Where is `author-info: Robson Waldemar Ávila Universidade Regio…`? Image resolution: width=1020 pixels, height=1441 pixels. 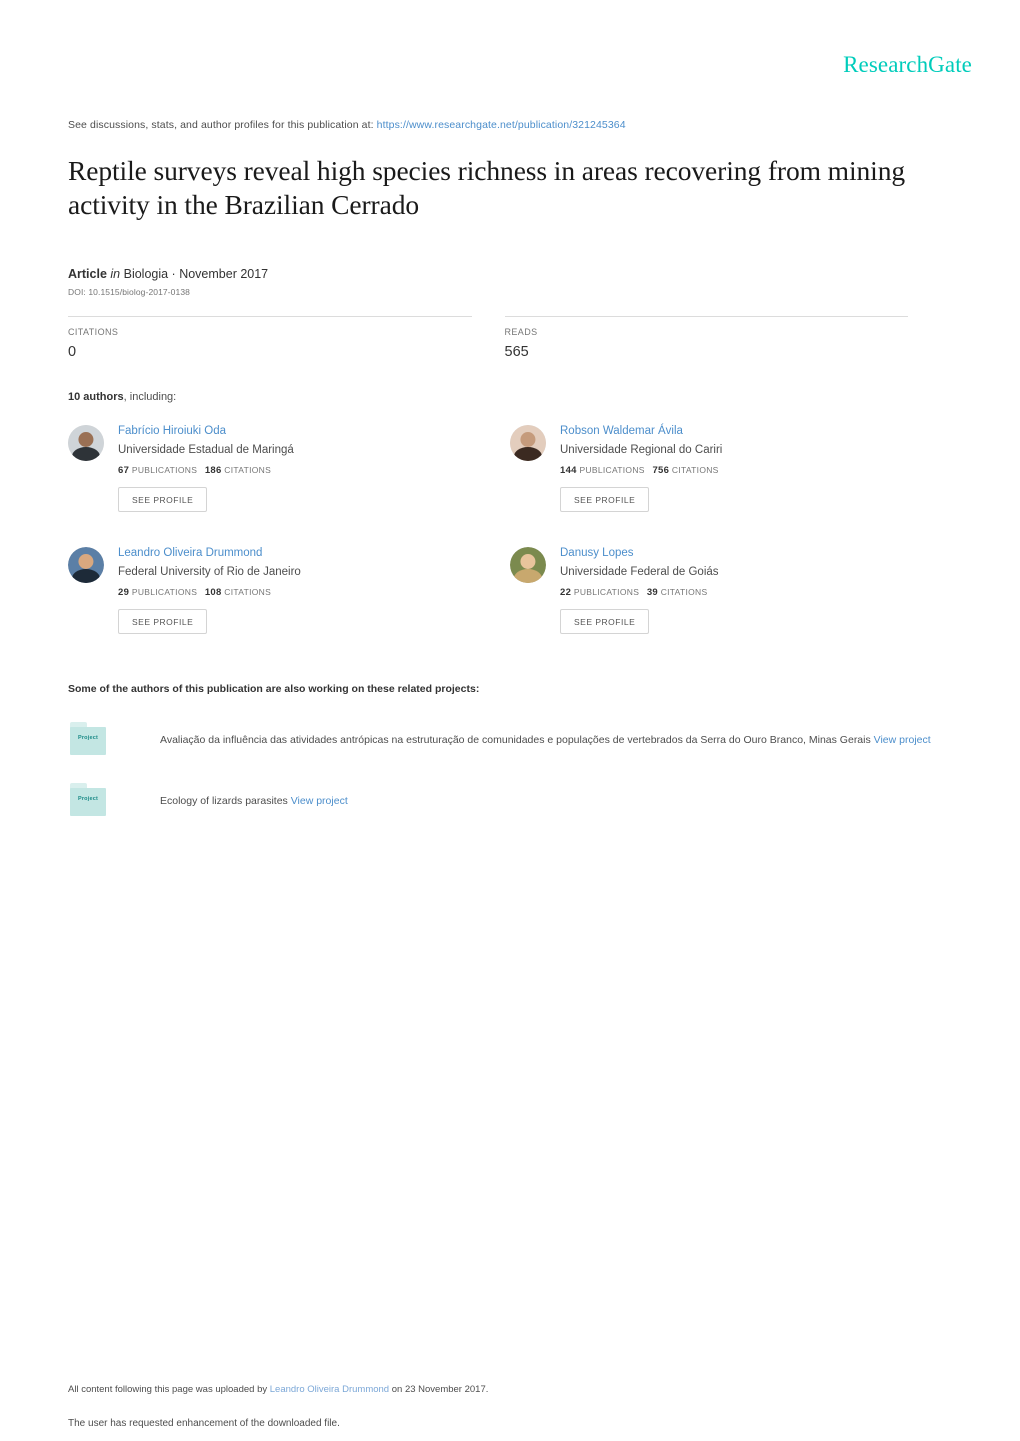 author-info: Robson Waldemar Ávila Universidade Regio… is located at coordinates (641, 467).